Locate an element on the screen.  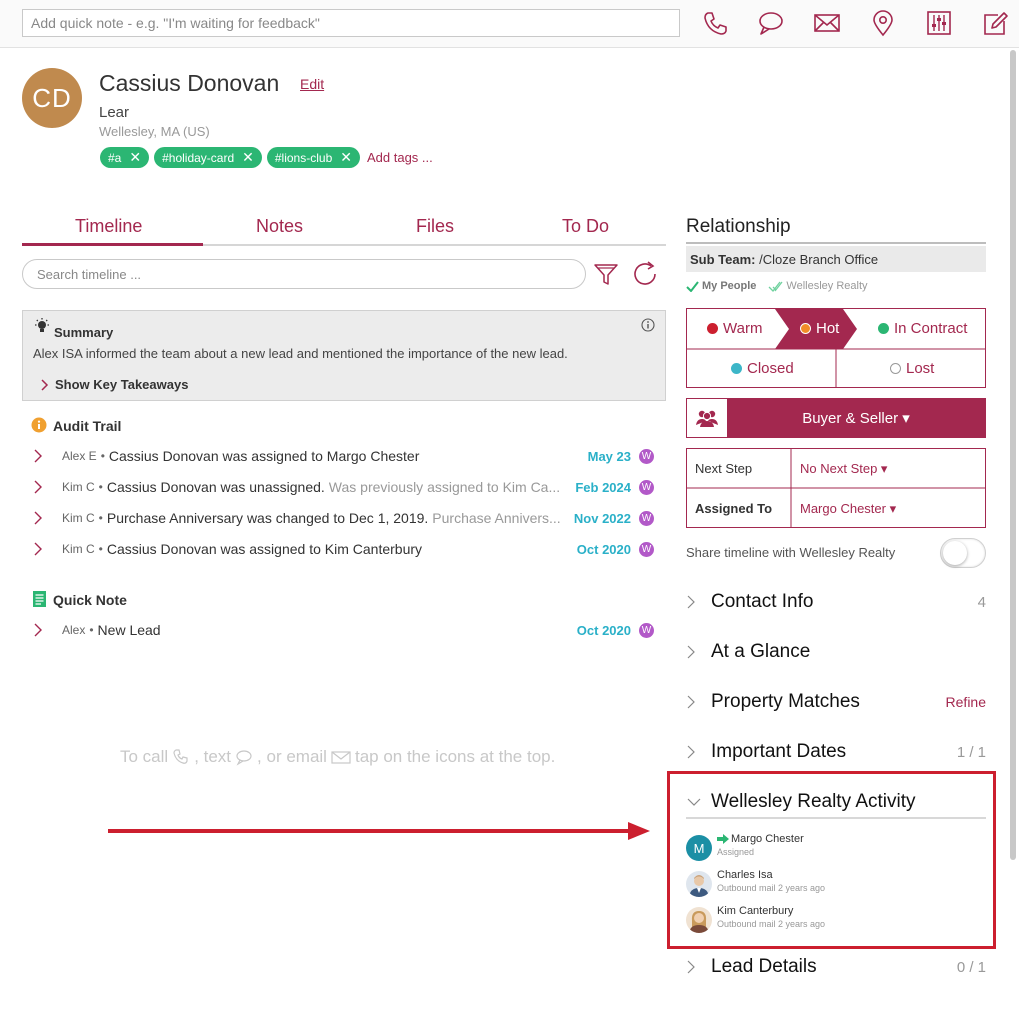
search-timeline-input is located at coordinates (304, 274).